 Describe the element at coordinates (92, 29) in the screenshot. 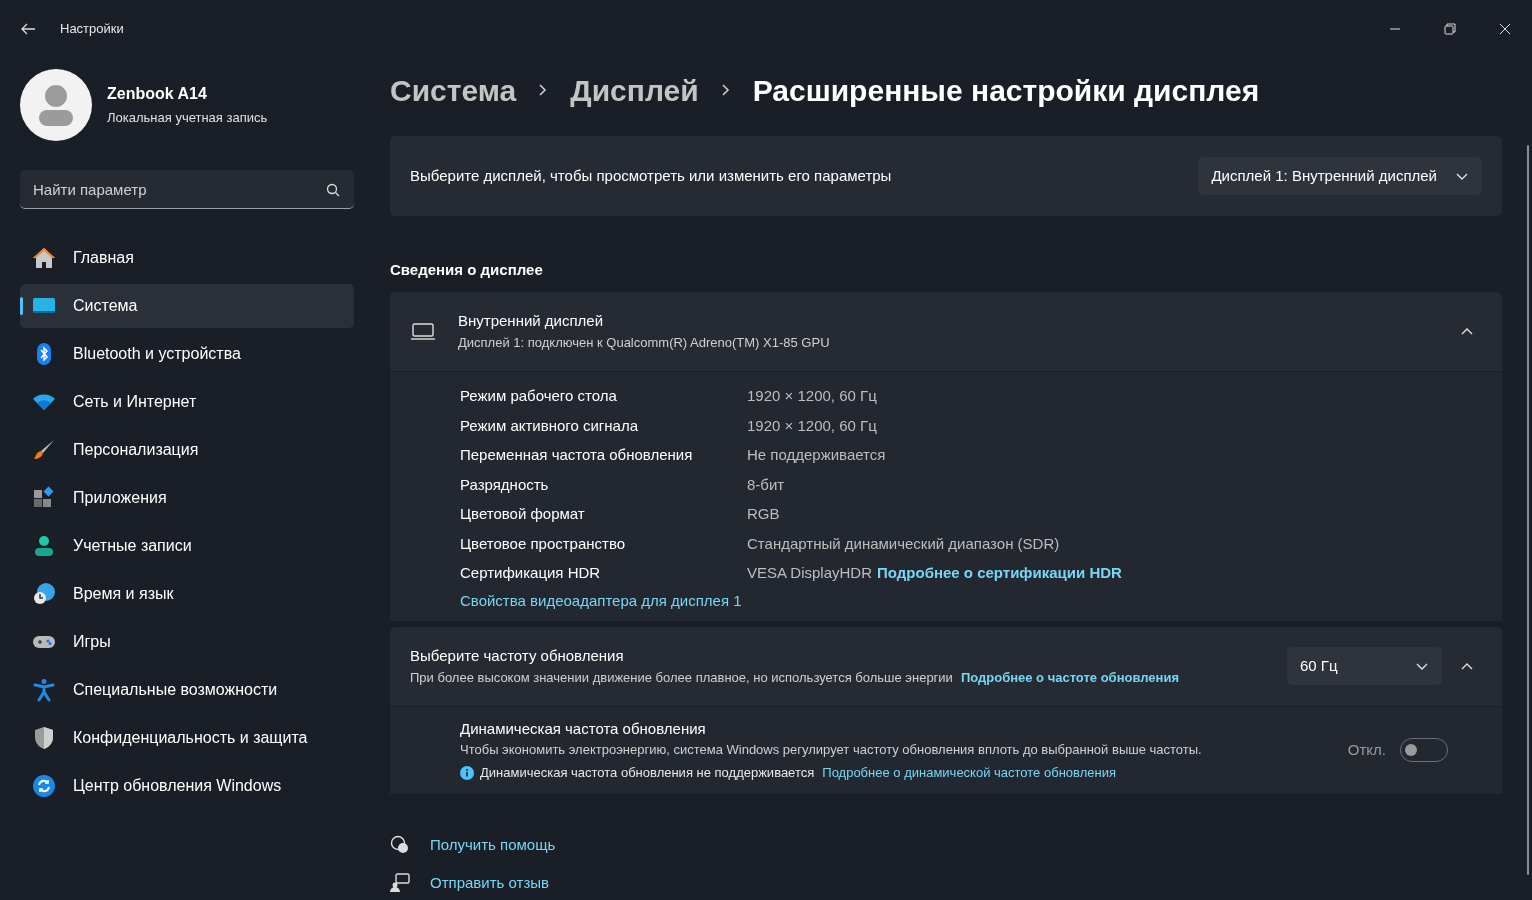

I see `window-title: Настройки` at that location.